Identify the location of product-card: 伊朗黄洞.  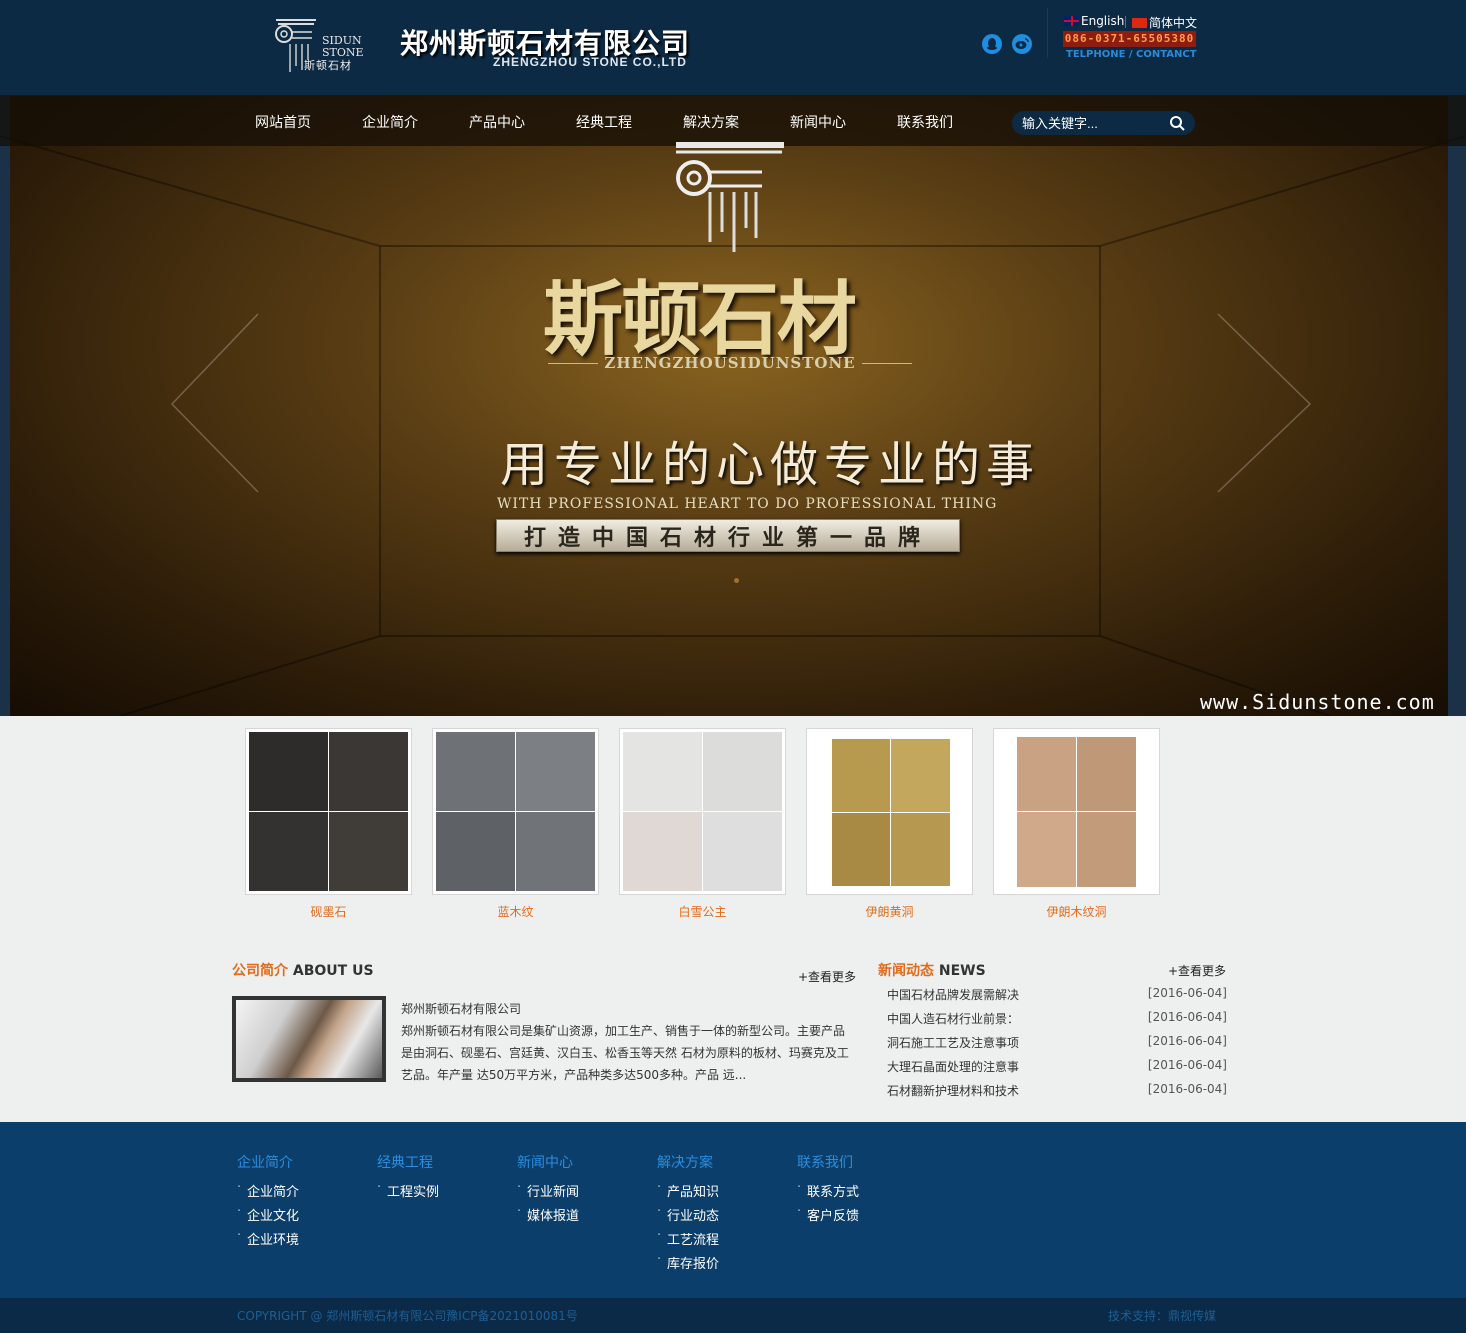
(889, 824).